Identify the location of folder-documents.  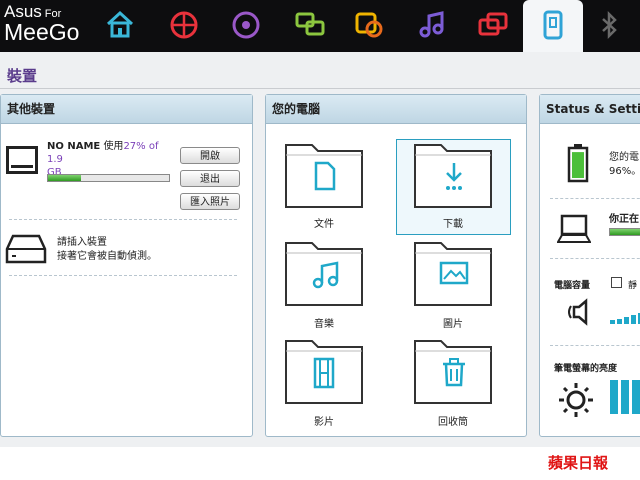
(324, 177).